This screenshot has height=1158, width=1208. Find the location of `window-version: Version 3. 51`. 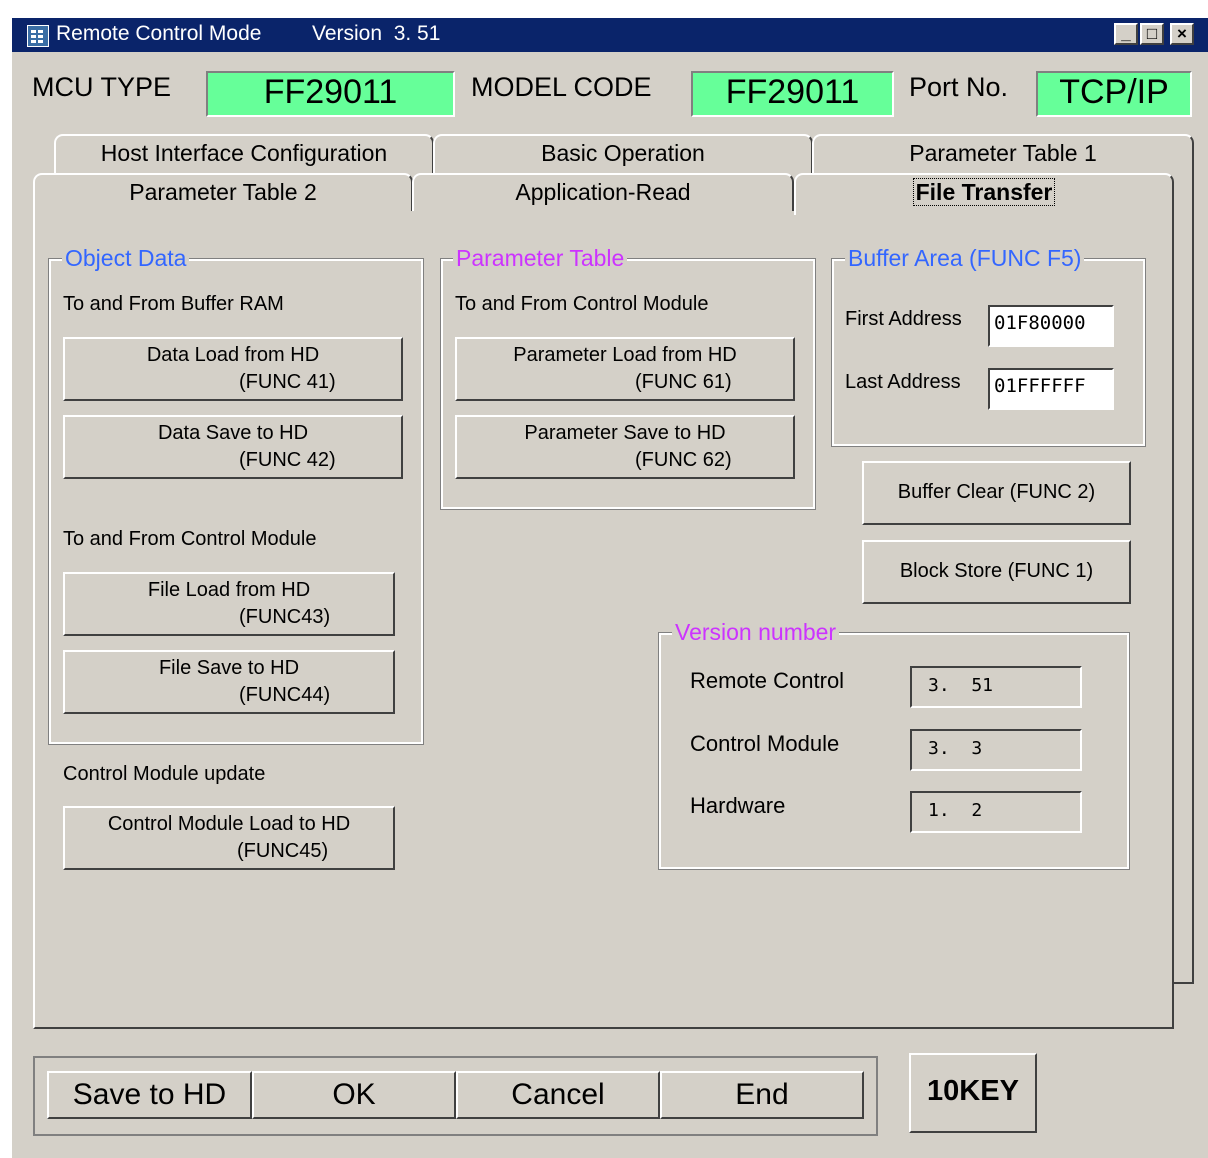

window-version: Version 3. 51 is located at coordinates (376, 33).